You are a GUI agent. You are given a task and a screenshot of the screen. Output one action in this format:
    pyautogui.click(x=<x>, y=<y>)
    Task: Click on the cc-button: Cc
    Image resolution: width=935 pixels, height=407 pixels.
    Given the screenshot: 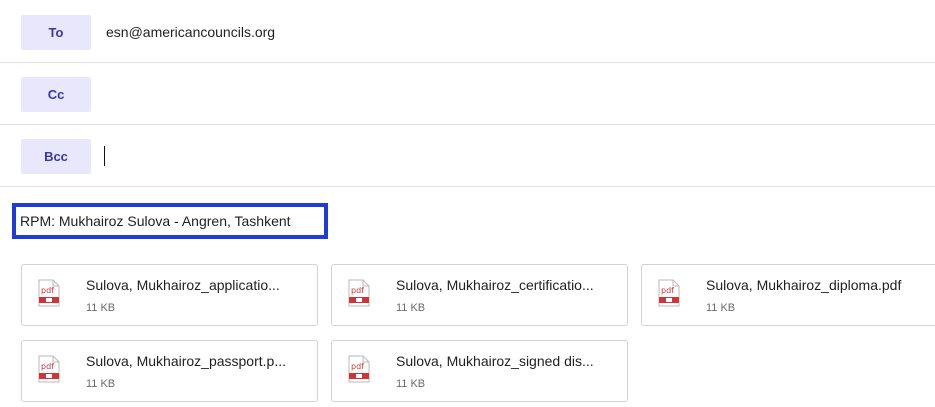 What is the action you would take?
    pyautogui.click(x=56, y=94)
    